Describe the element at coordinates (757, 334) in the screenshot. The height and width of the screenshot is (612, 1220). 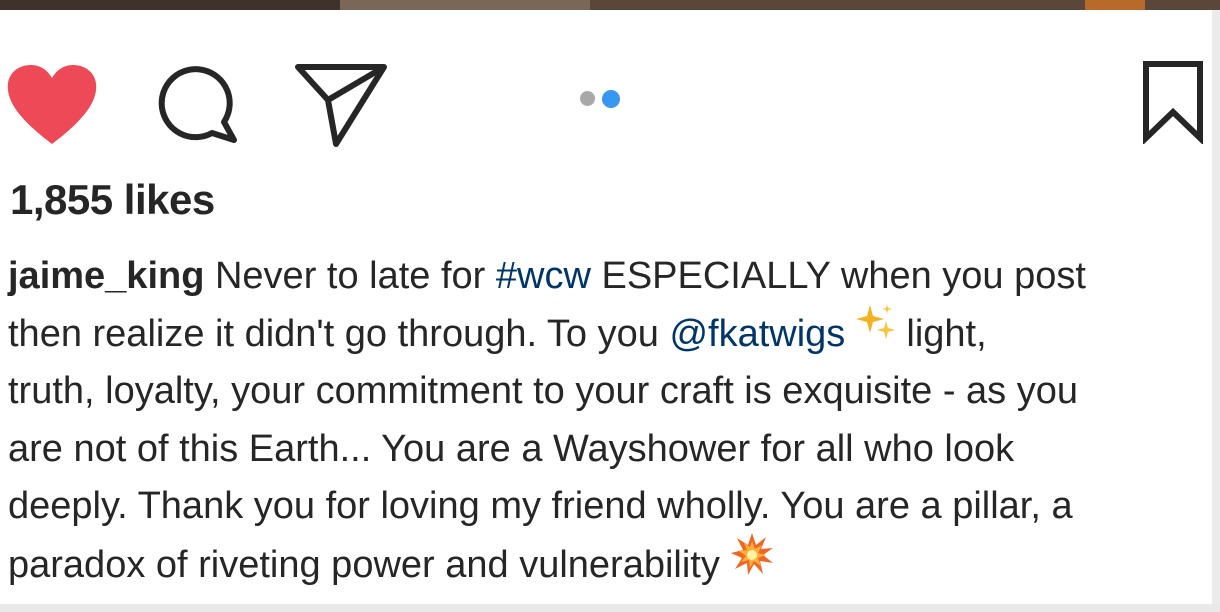
I see `caption-mention: @fkatwigs` at that location.